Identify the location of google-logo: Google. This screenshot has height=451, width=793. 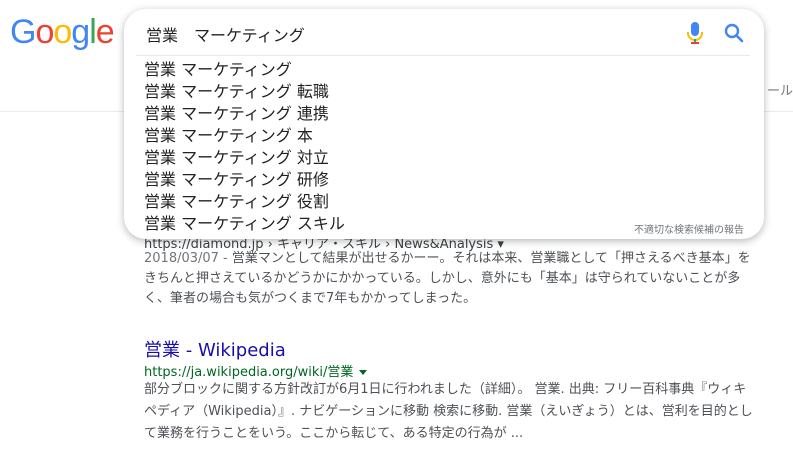
(62, 32).